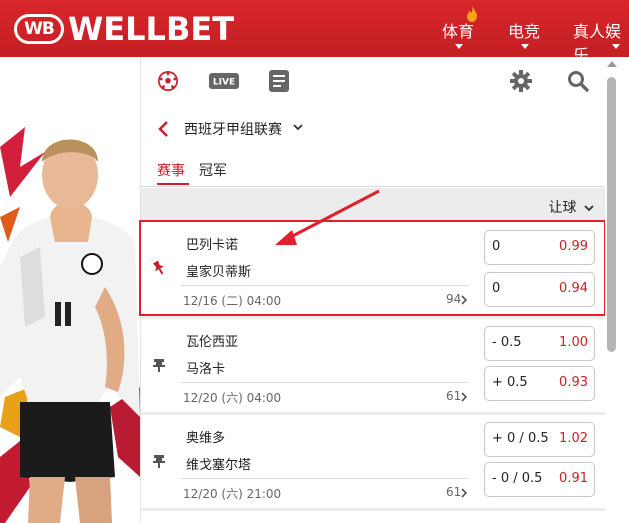 This screenshot has height=523, width=629. What do you see at coordinates (372, 268) in the screenshot?
I see `annotation-highlight-box` at bounding box center [372, 268].